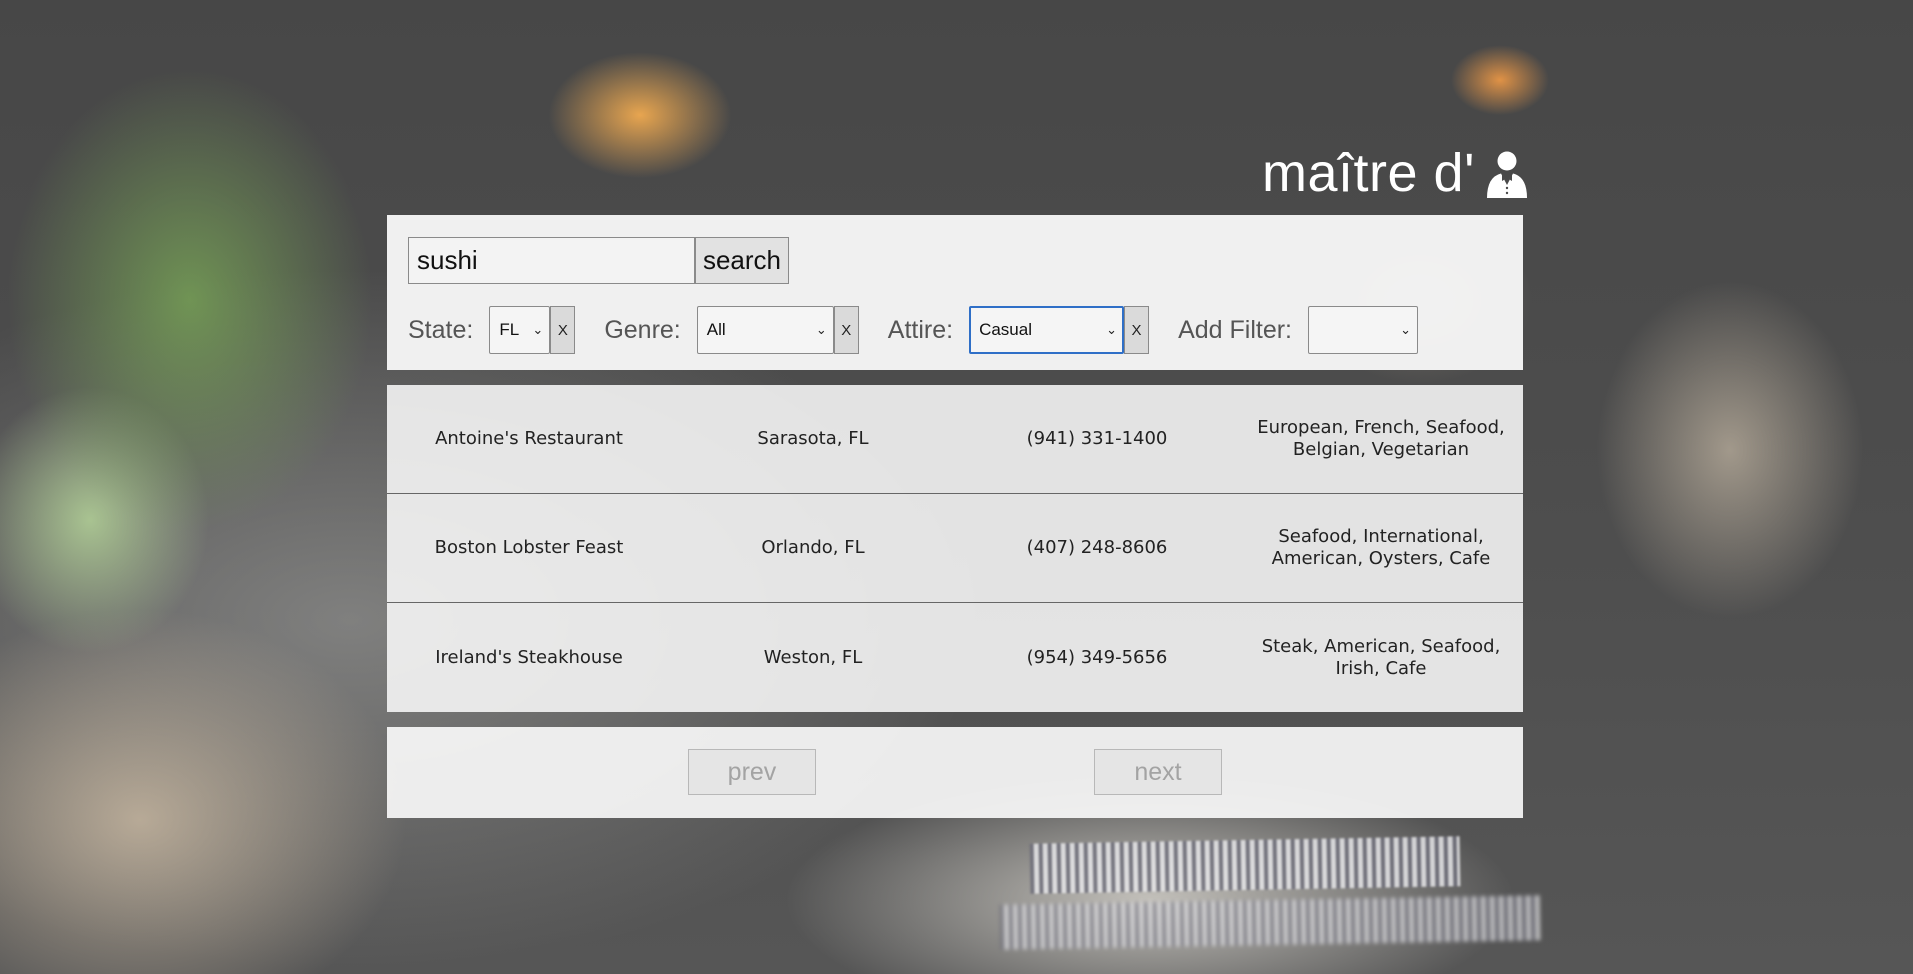 This screenshot has height=974, width=1913. I want to click on genre-filter-label: Genre:, so click(642, 329).